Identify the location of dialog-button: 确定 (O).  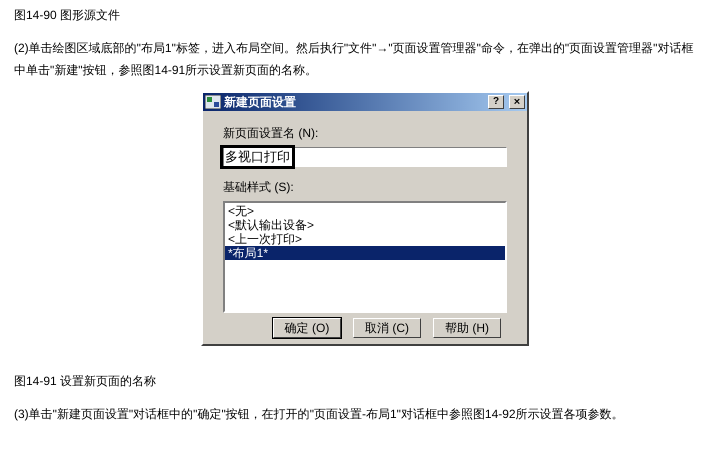
(307, 328).